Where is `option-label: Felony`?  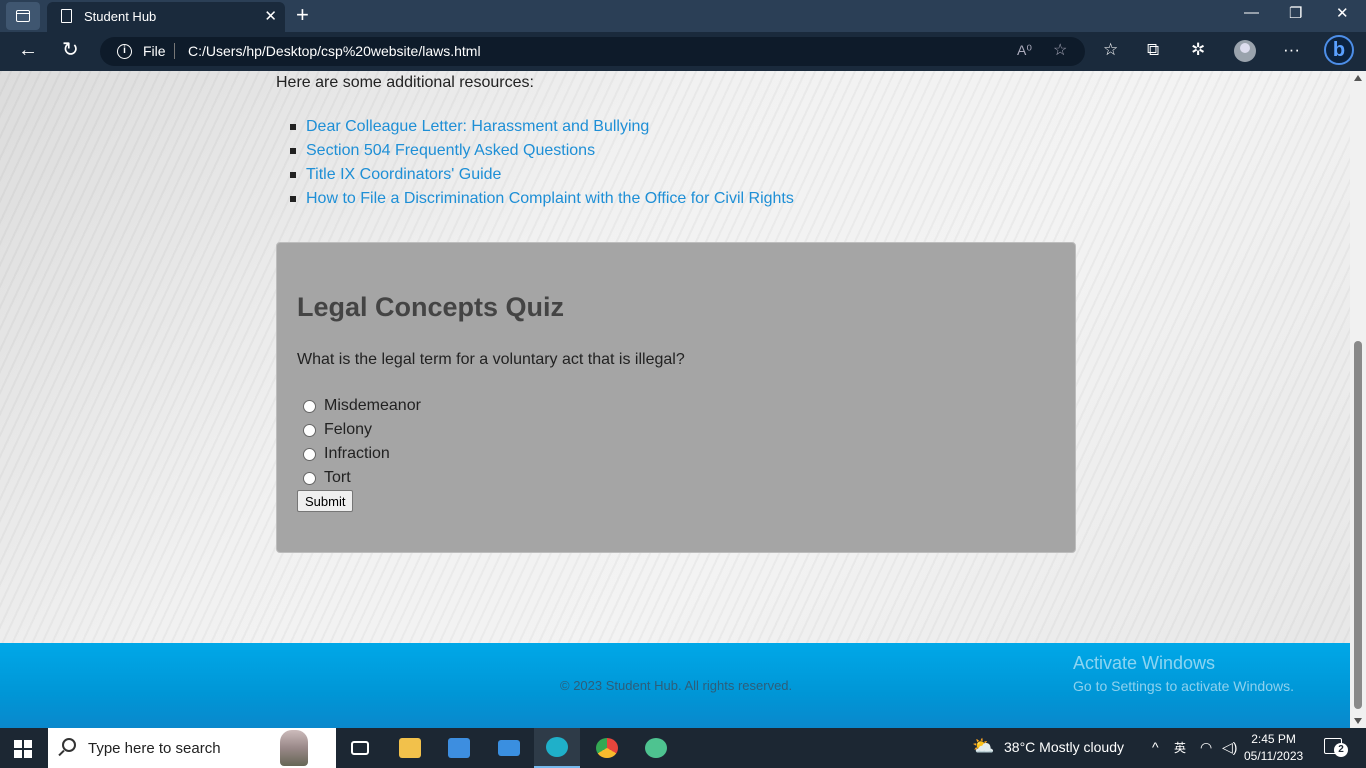 option-label: Felony is located at coordinates (348, 429).